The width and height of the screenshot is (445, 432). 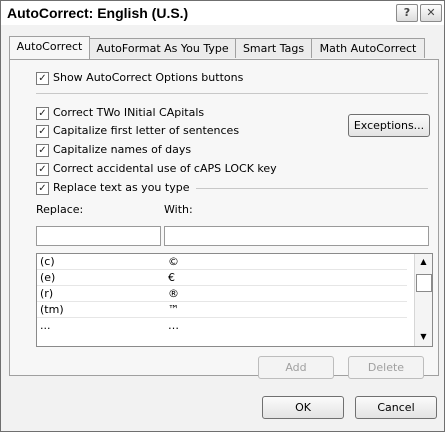 I want to click on entry-replace: (c), so click(x=47, y=261).